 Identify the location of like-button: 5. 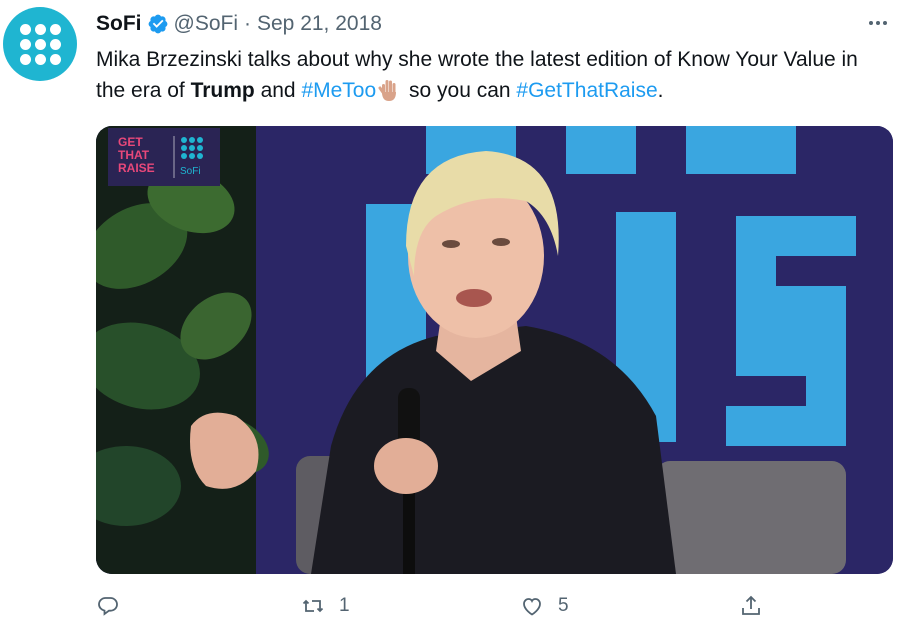
(544, 606).